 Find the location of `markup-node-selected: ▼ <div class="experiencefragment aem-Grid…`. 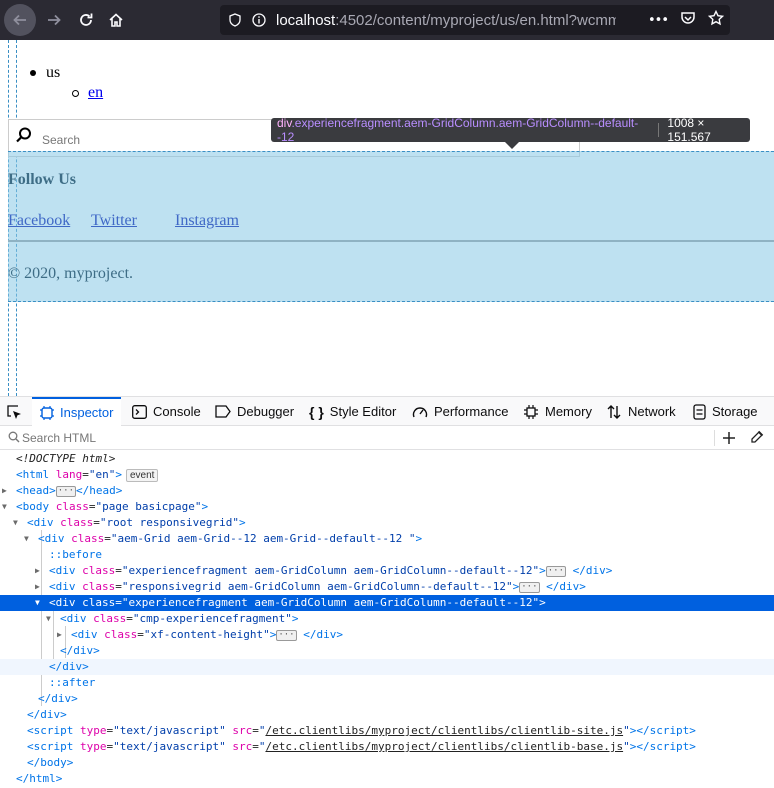

markup-node-selected: ▼ <div class="experiencefragment aem-Grid… is located at coordinates (387, 603).